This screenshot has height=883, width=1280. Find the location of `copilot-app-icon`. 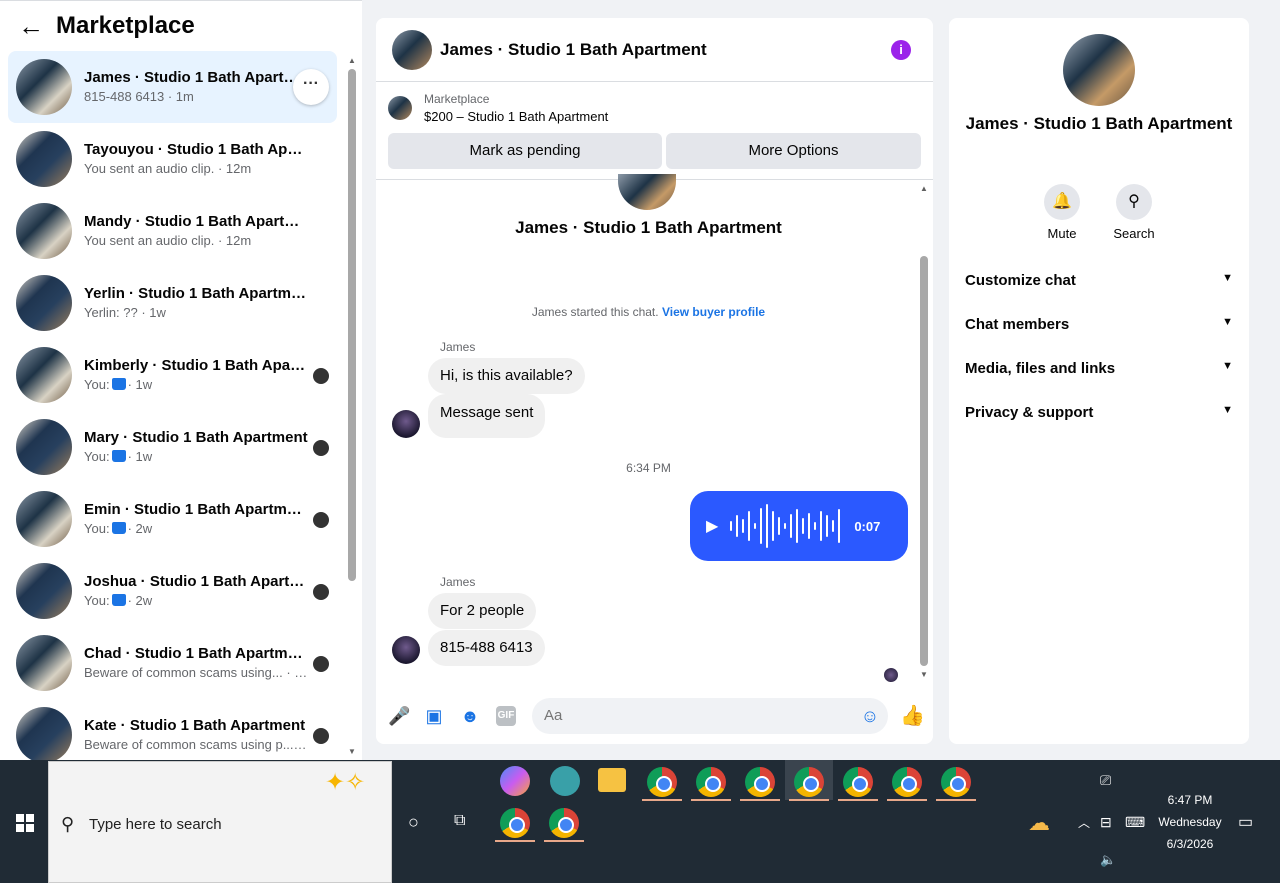

copilot-app-icon is located at coordinates (515, 781).